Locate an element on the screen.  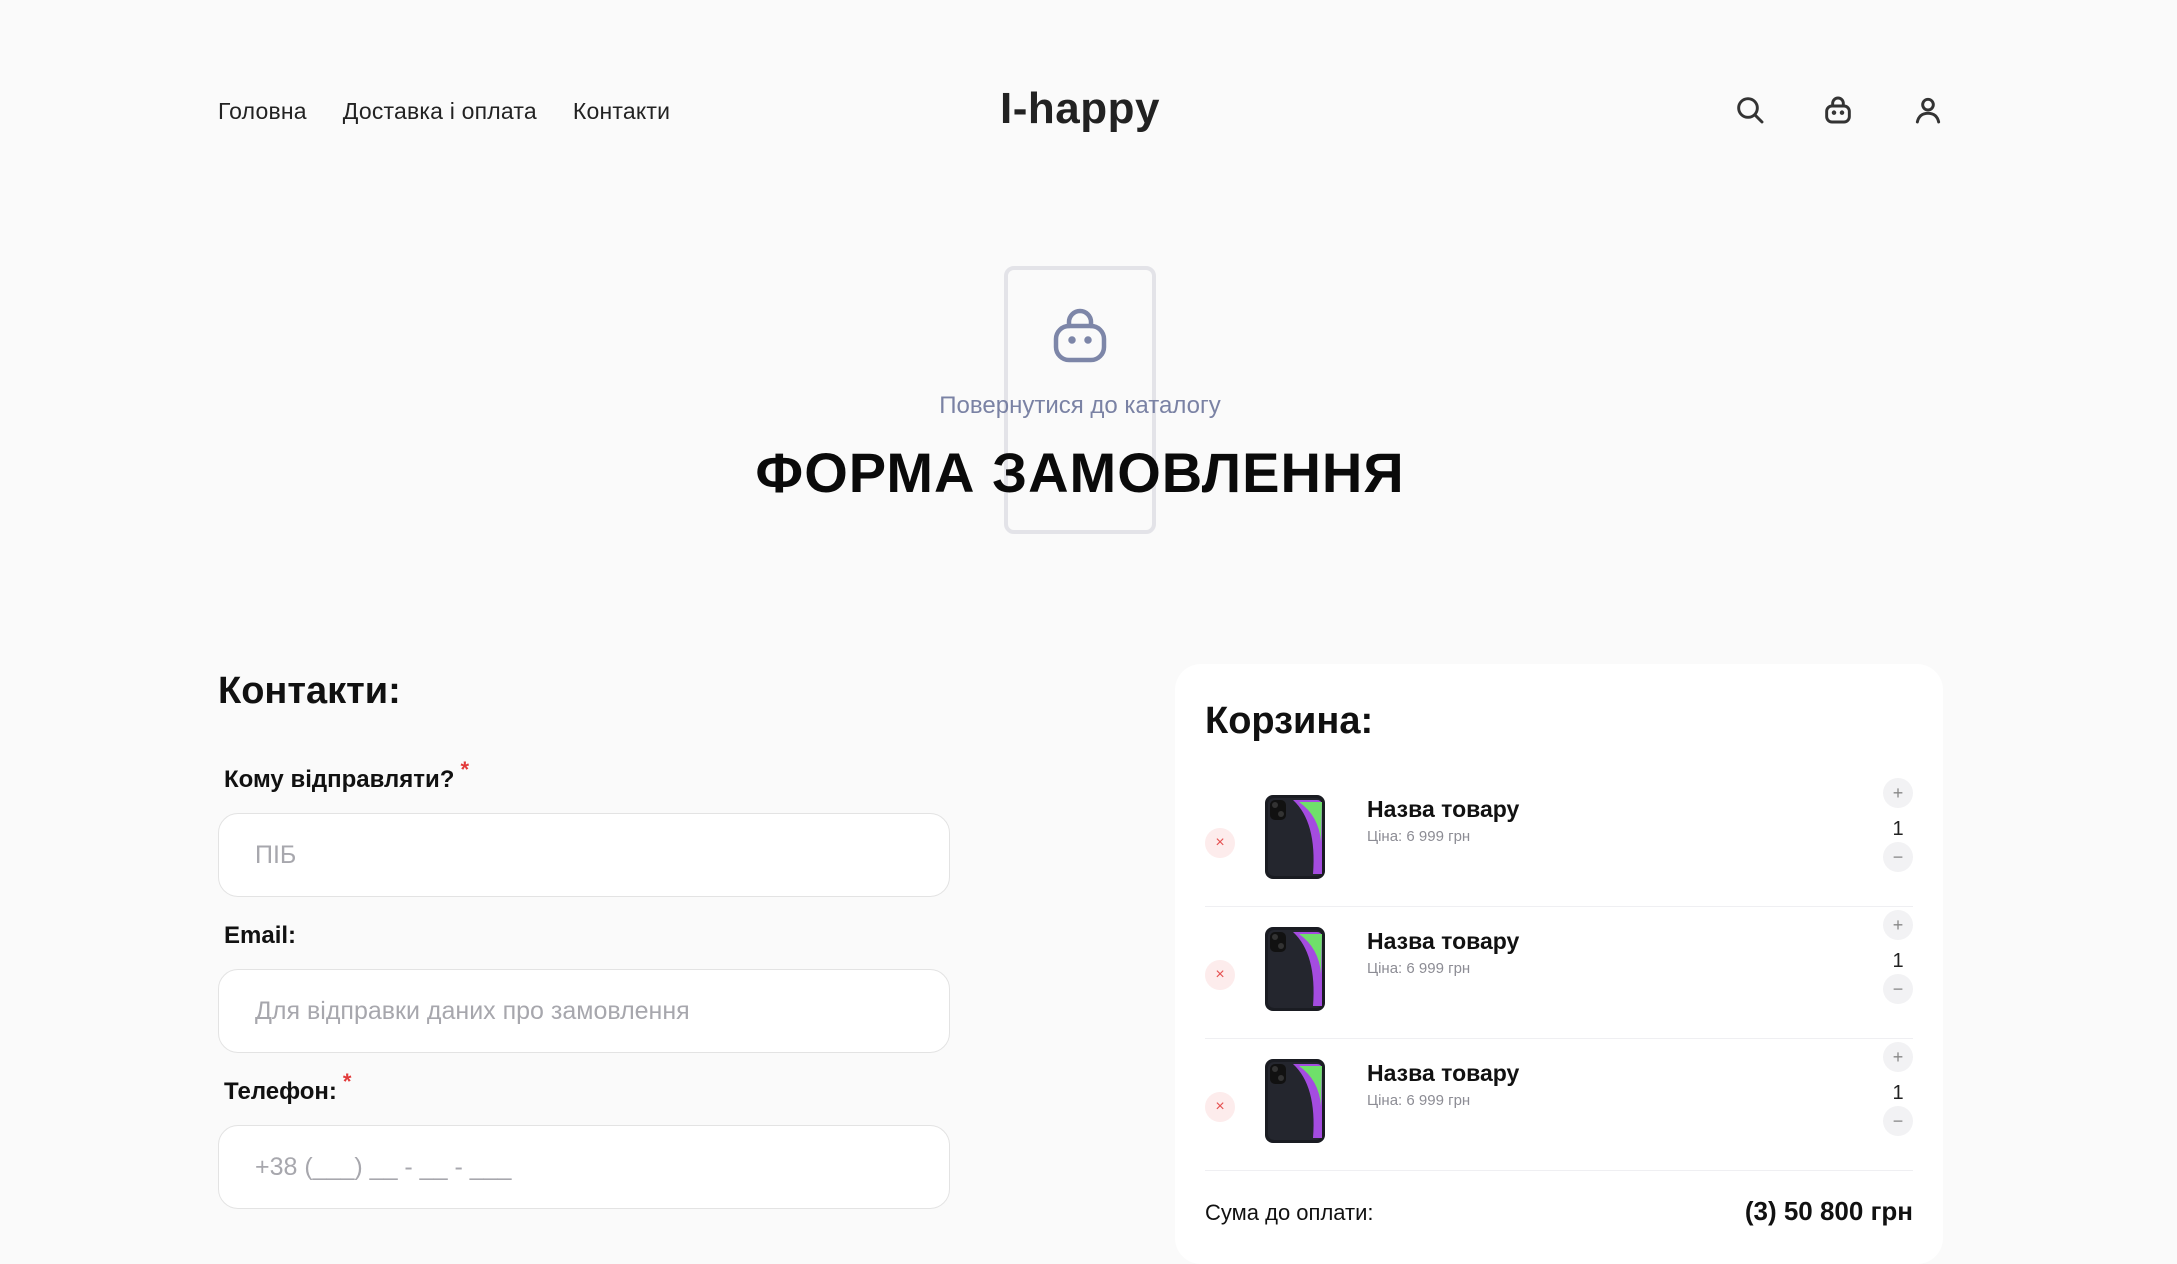
phone-field is located at coordinates (584, 1167).